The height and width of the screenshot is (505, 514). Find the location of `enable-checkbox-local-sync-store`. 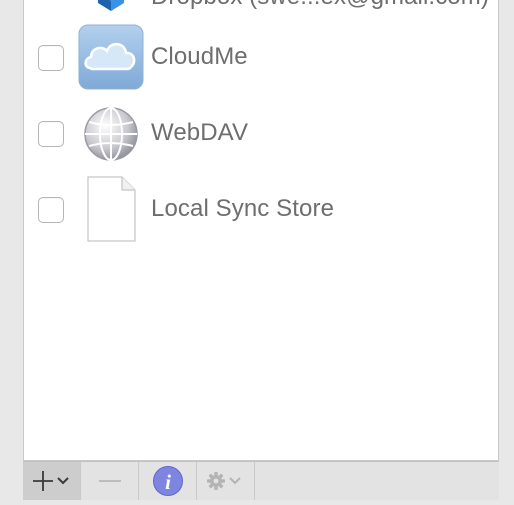

enable-checkbox-local-sync-store is located at coordinates (51, 210).